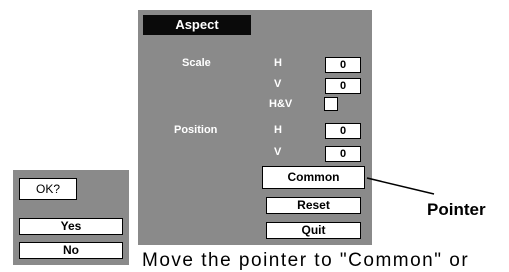 Image resolution: width=509 pixels, height=272 pixels. I want to click on ok-dialog: OK? Yes No, so click(71, 217).